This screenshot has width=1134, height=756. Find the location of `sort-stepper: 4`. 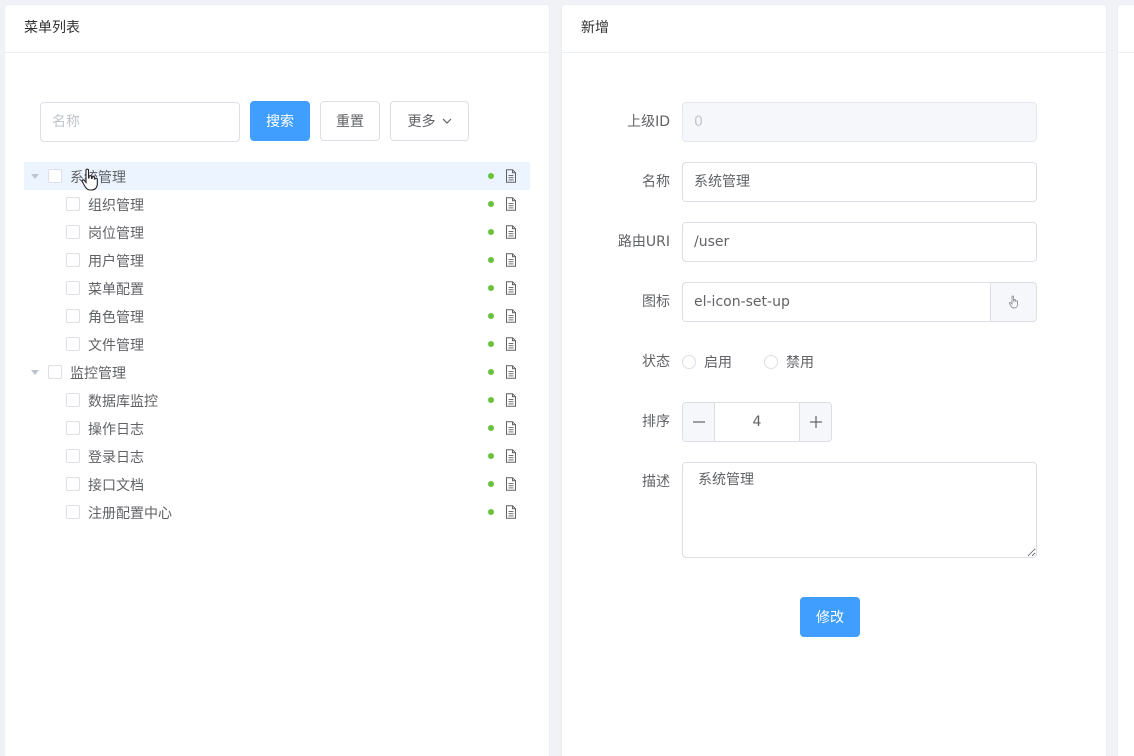

sort-stepper: 4 is located at coordinates (757, 422).